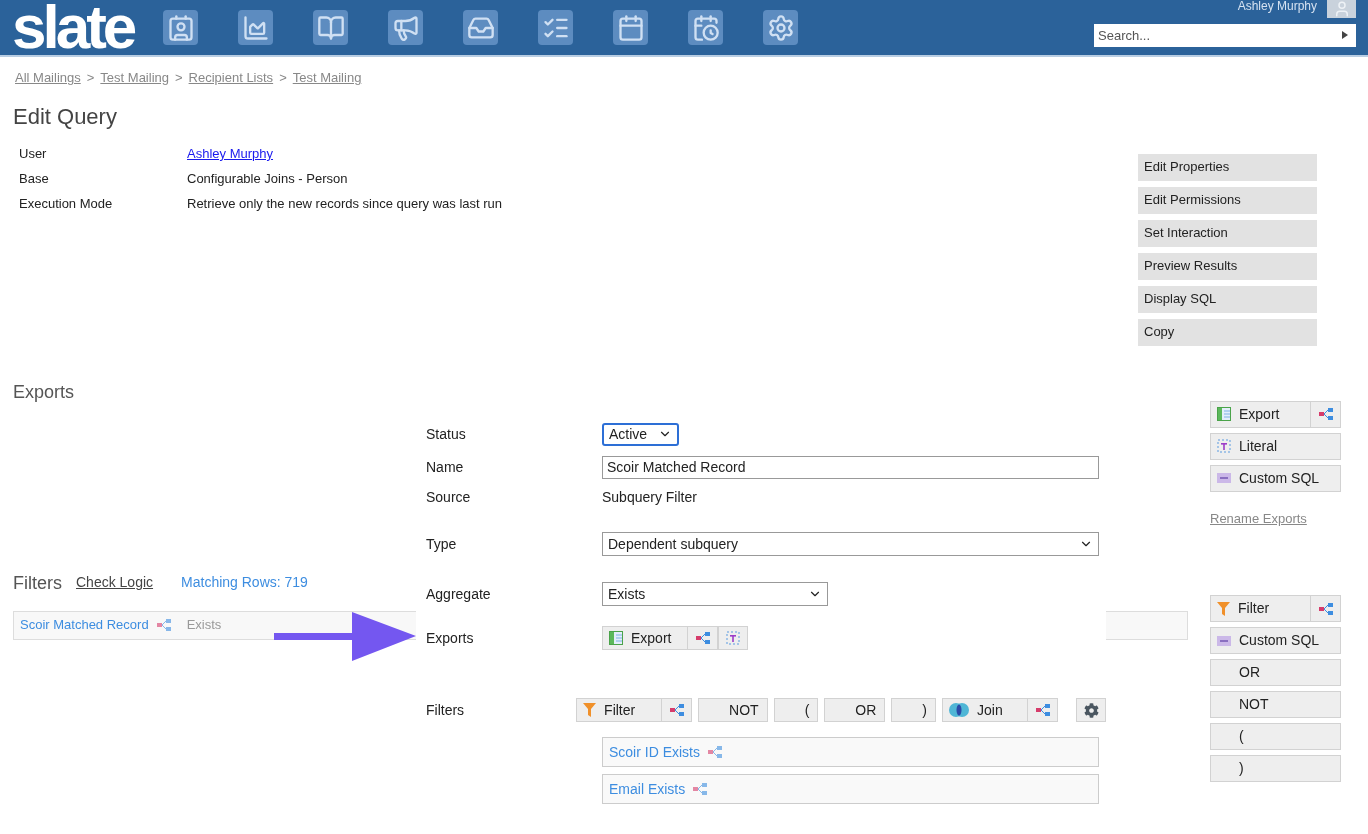  Describe the element at coordinates (1227, 299) in the screenshot. I see `action-button: Display SQL` at that location.